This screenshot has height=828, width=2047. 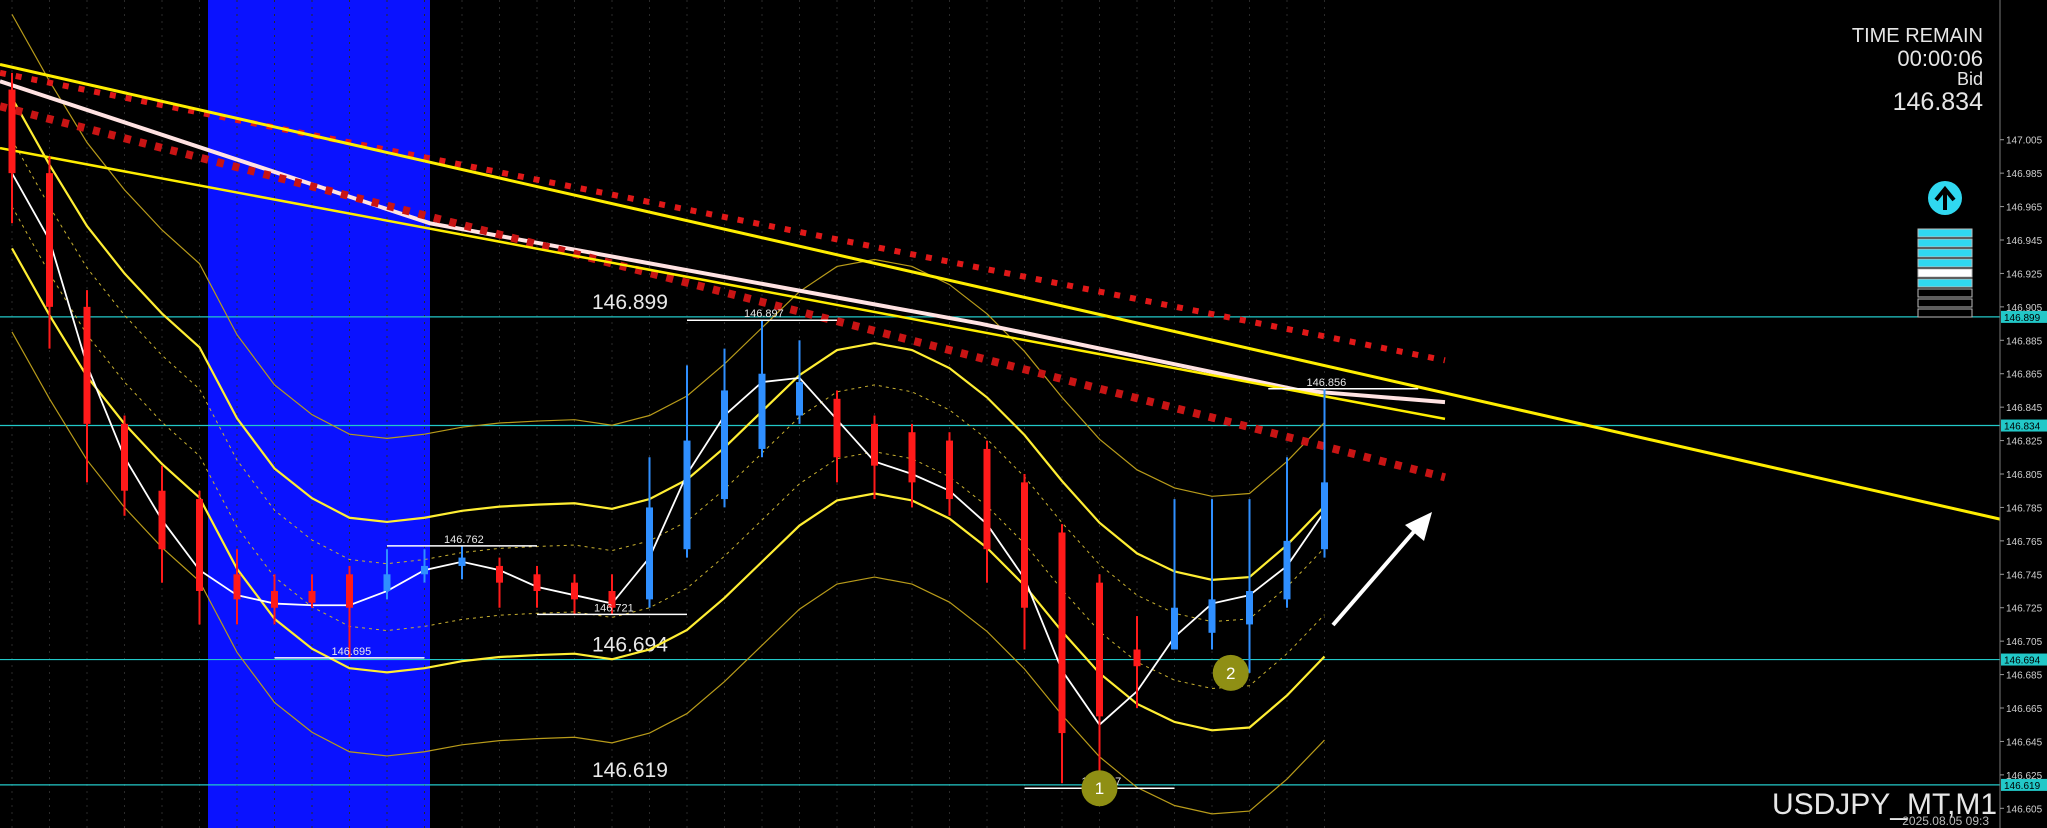 I want to click on axis-tick-label: 146.665, so click(x=2024, y=709).